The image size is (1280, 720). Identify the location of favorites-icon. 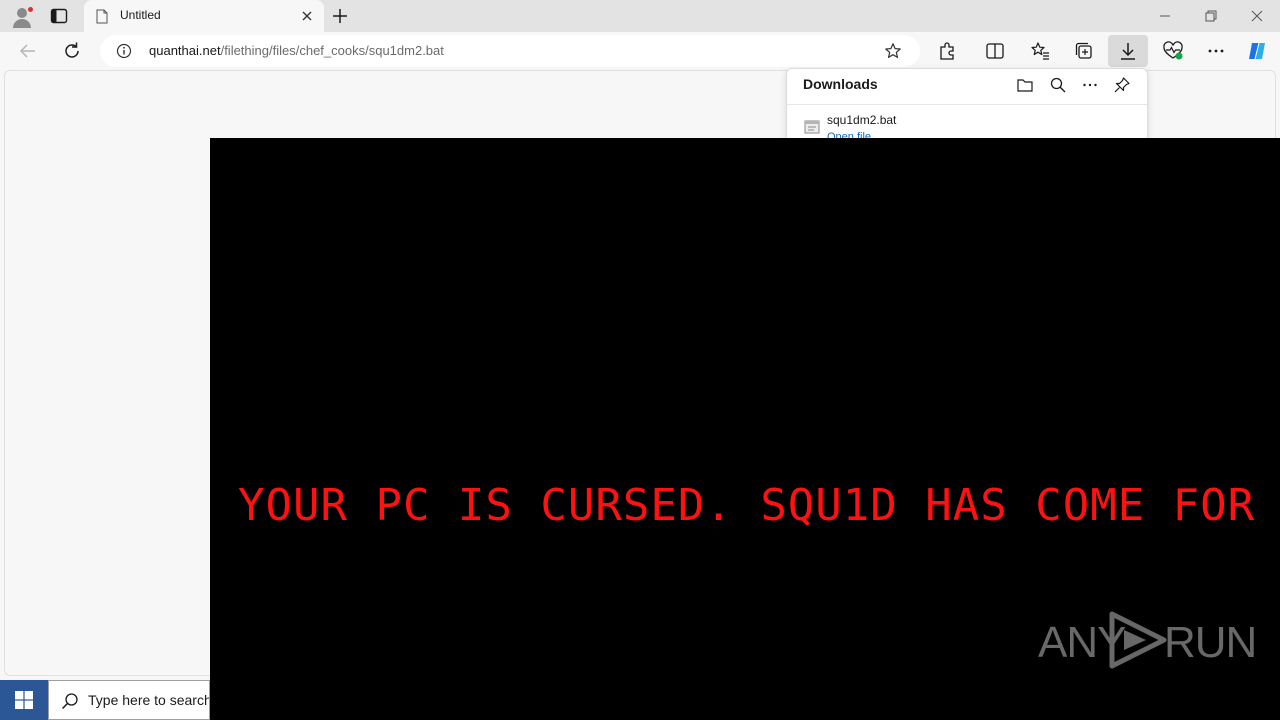
(1040, 51).